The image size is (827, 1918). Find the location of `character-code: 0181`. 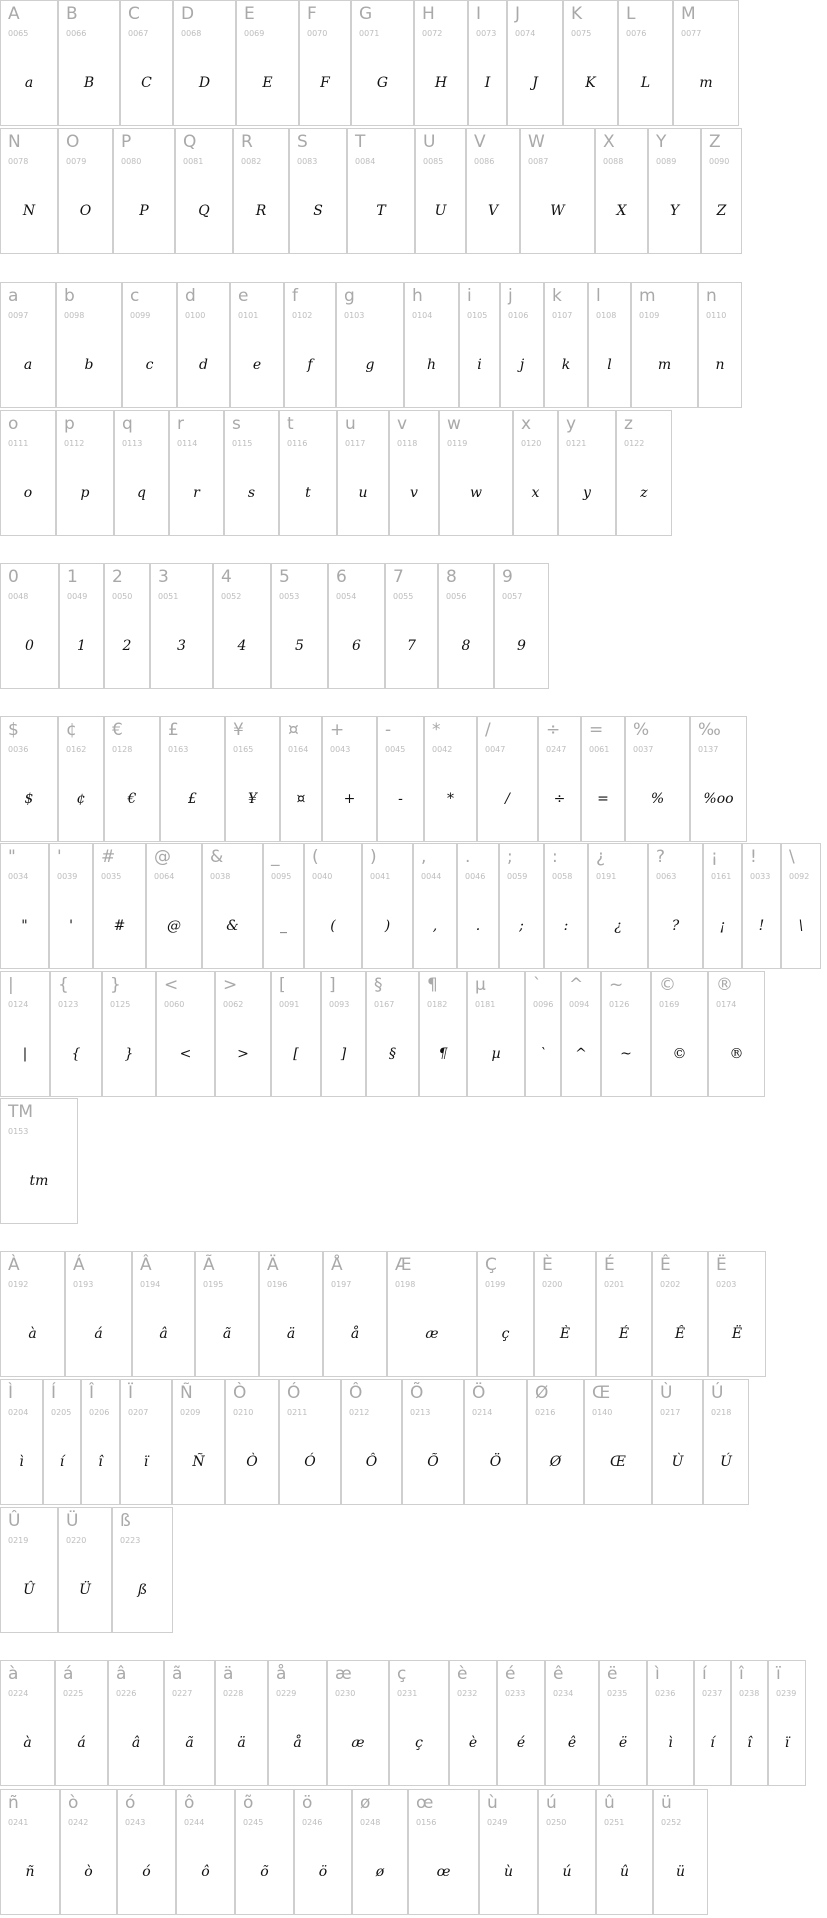

character-code: 0181 is located at coordinates (485, 1004).